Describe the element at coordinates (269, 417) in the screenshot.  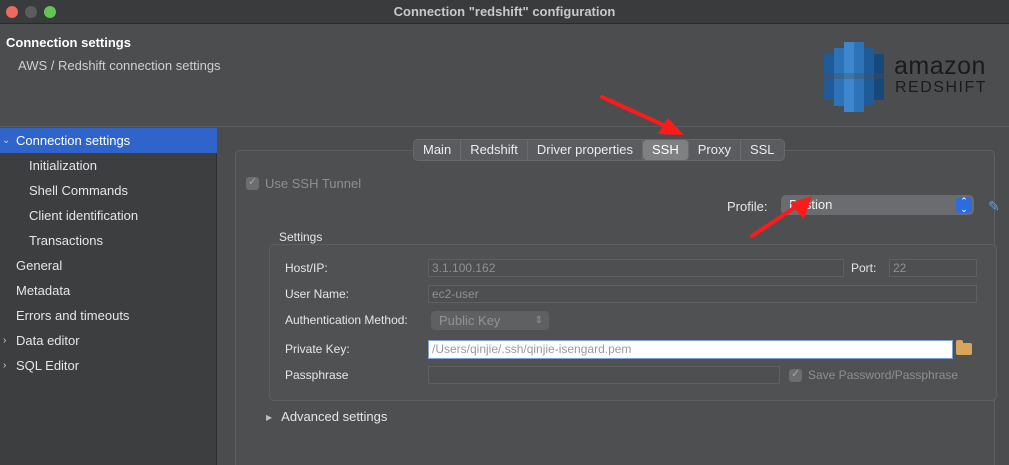
I see `disclosure-triangle-icon: ▶` at that location.